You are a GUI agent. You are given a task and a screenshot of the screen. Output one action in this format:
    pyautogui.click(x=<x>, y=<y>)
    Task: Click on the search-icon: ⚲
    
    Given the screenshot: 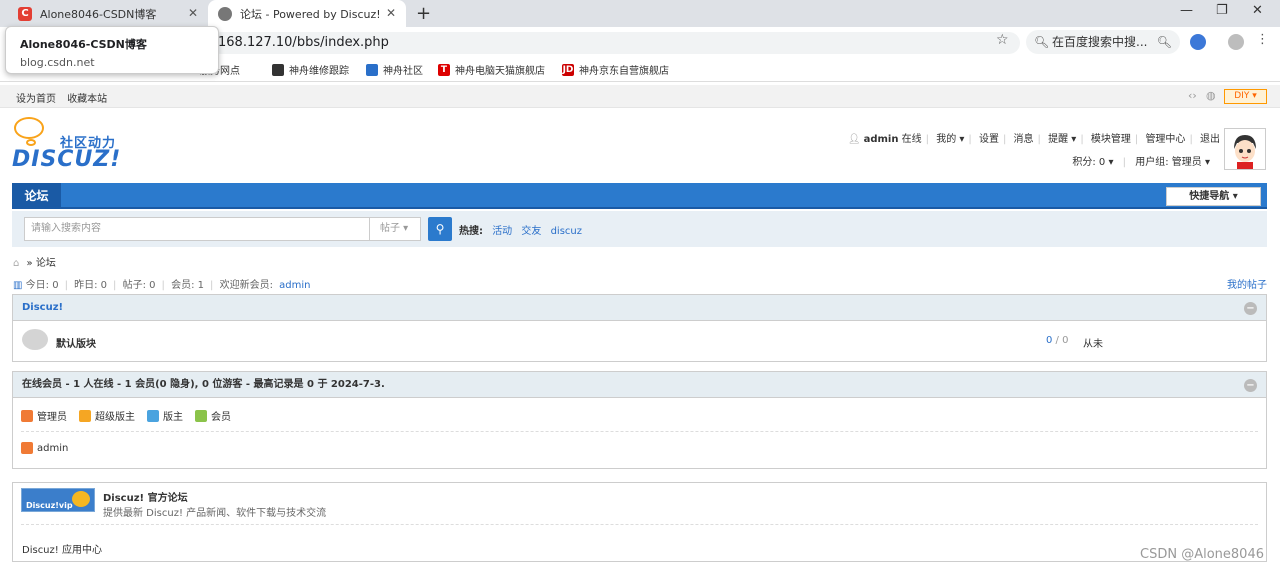 What is the action you would take?
    pyautogui.click(x=440, y=229)
    